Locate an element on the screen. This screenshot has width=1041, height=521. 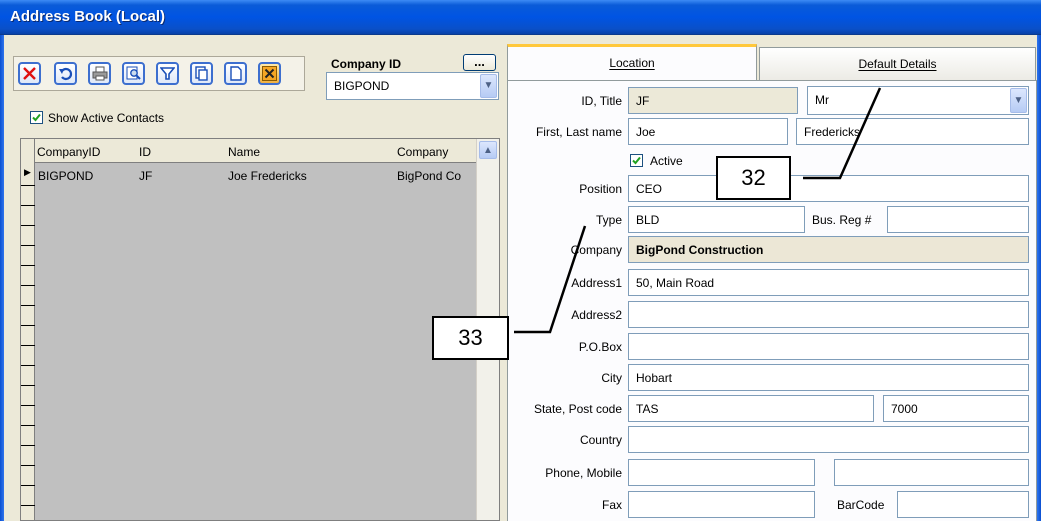
address2-field is located at coordinates (828, 314).